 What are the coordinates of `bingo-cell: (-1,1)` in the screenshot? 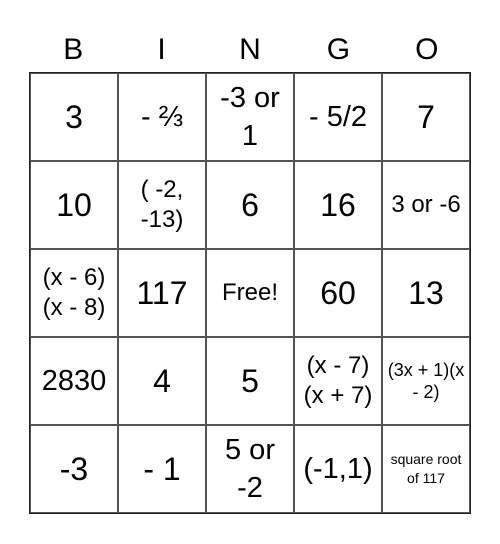 It's located at (338, 469).